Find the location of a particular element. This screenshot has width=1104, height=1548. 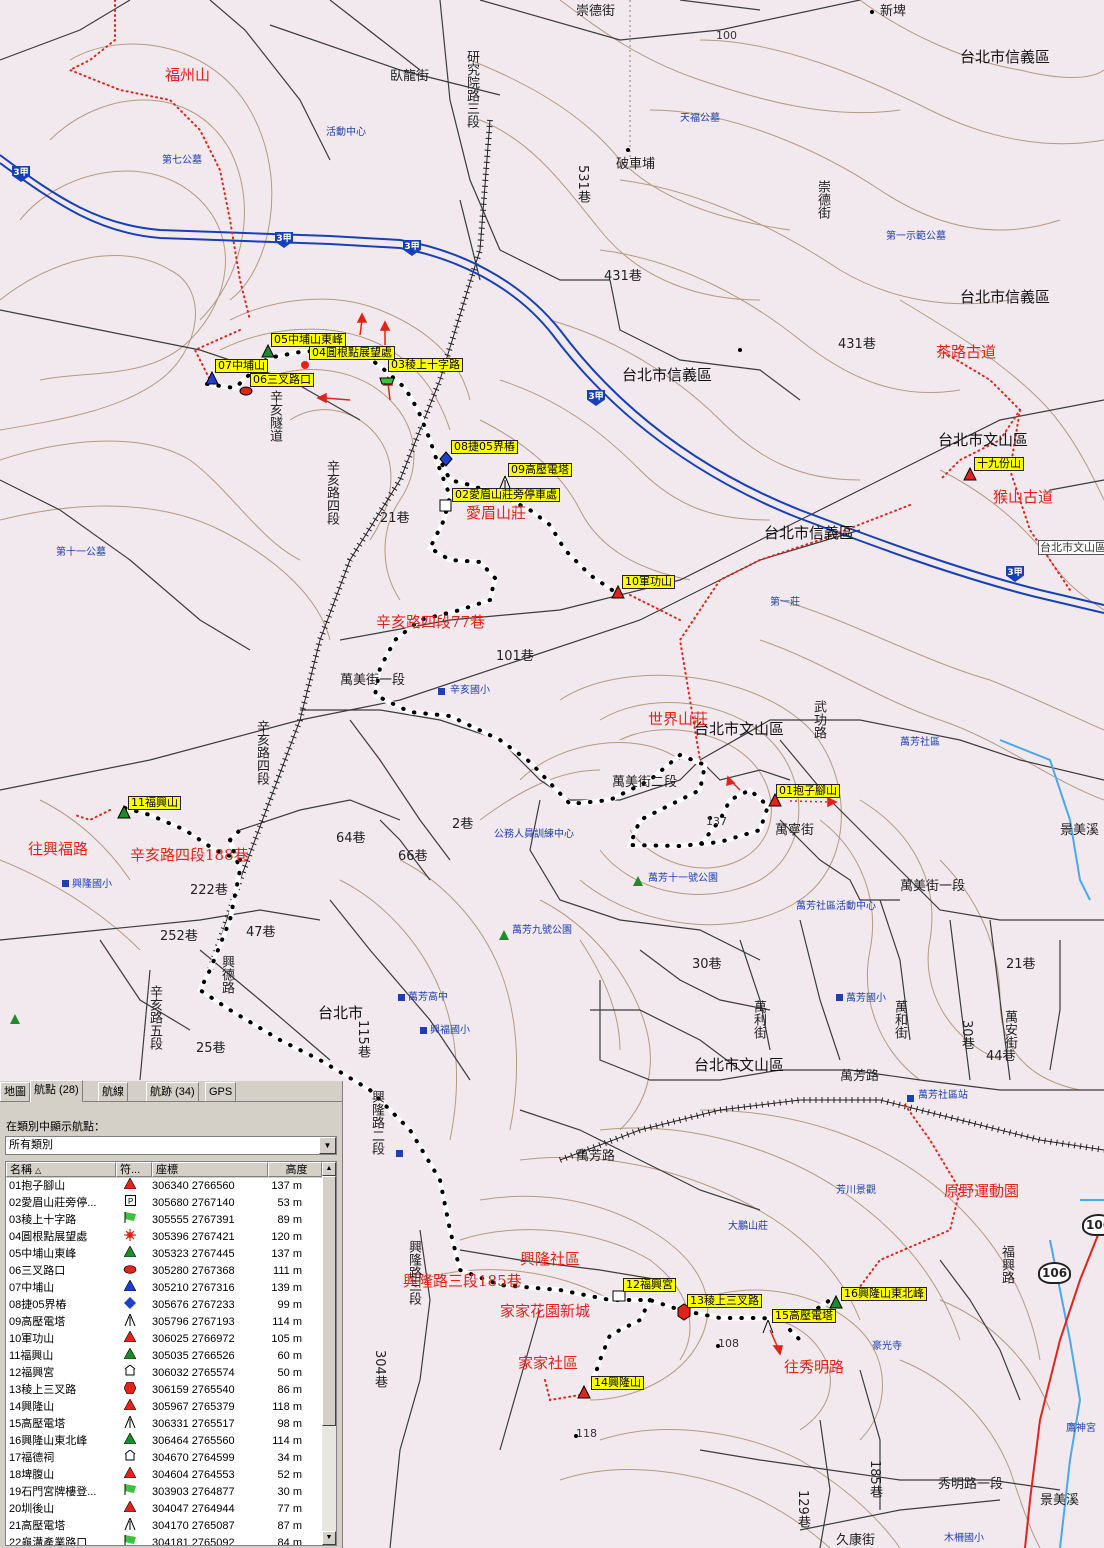

waypoint-label: 06三叉路口 is located at coordinates (282, 380).